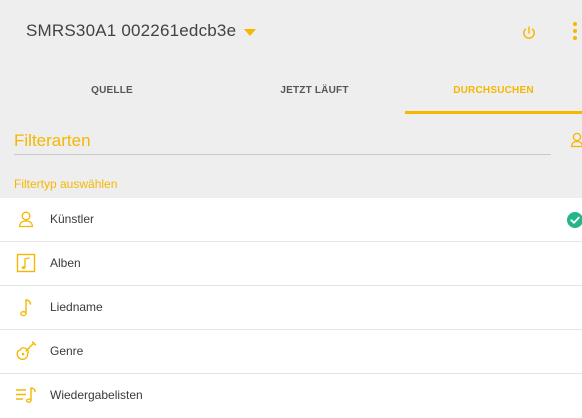 This screenshot has height=418, width=582. What do you see at coordinates (26, 307) in the screenshot?
I see `music-note-icon` at bounding box center [26, 307].